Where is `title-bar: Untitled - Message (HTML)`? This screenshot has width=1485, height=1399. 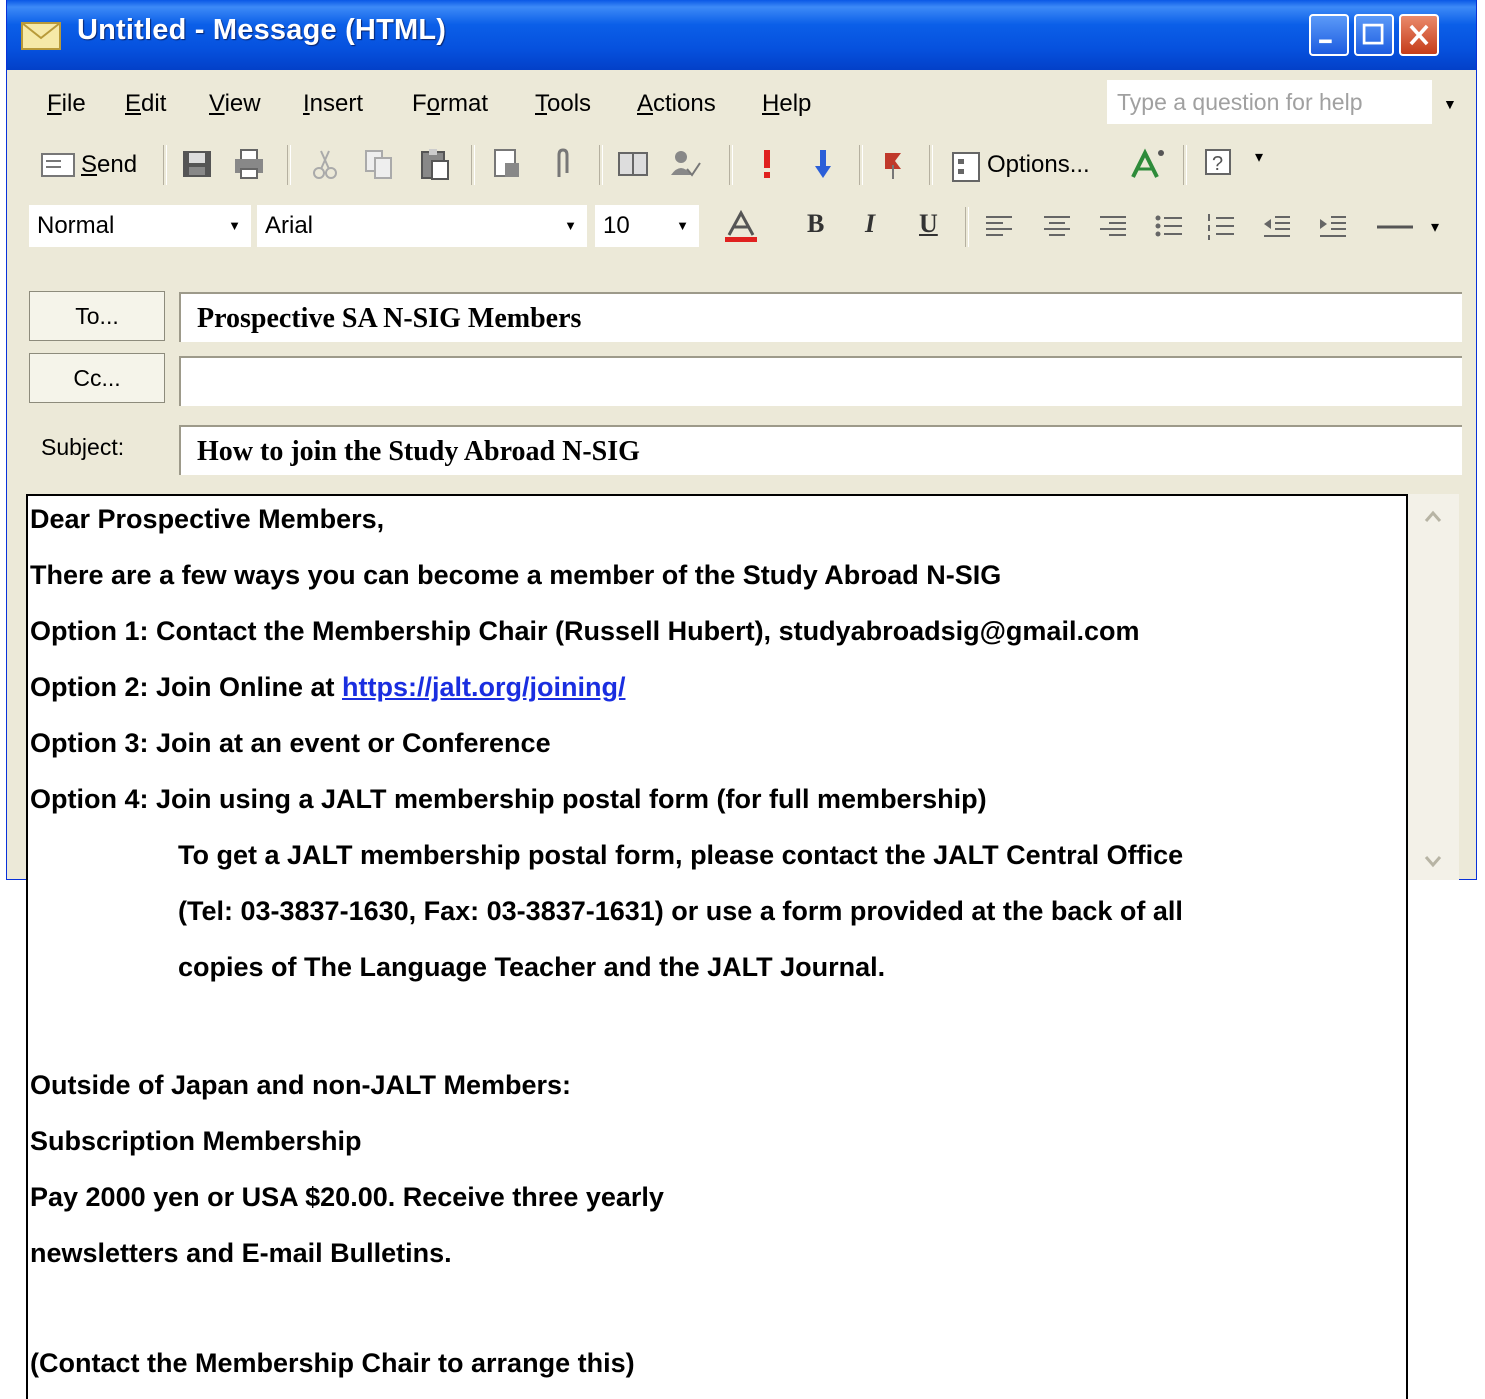
title-bar: Untitled - Message (HTML) is located at coordinates (741, 35).